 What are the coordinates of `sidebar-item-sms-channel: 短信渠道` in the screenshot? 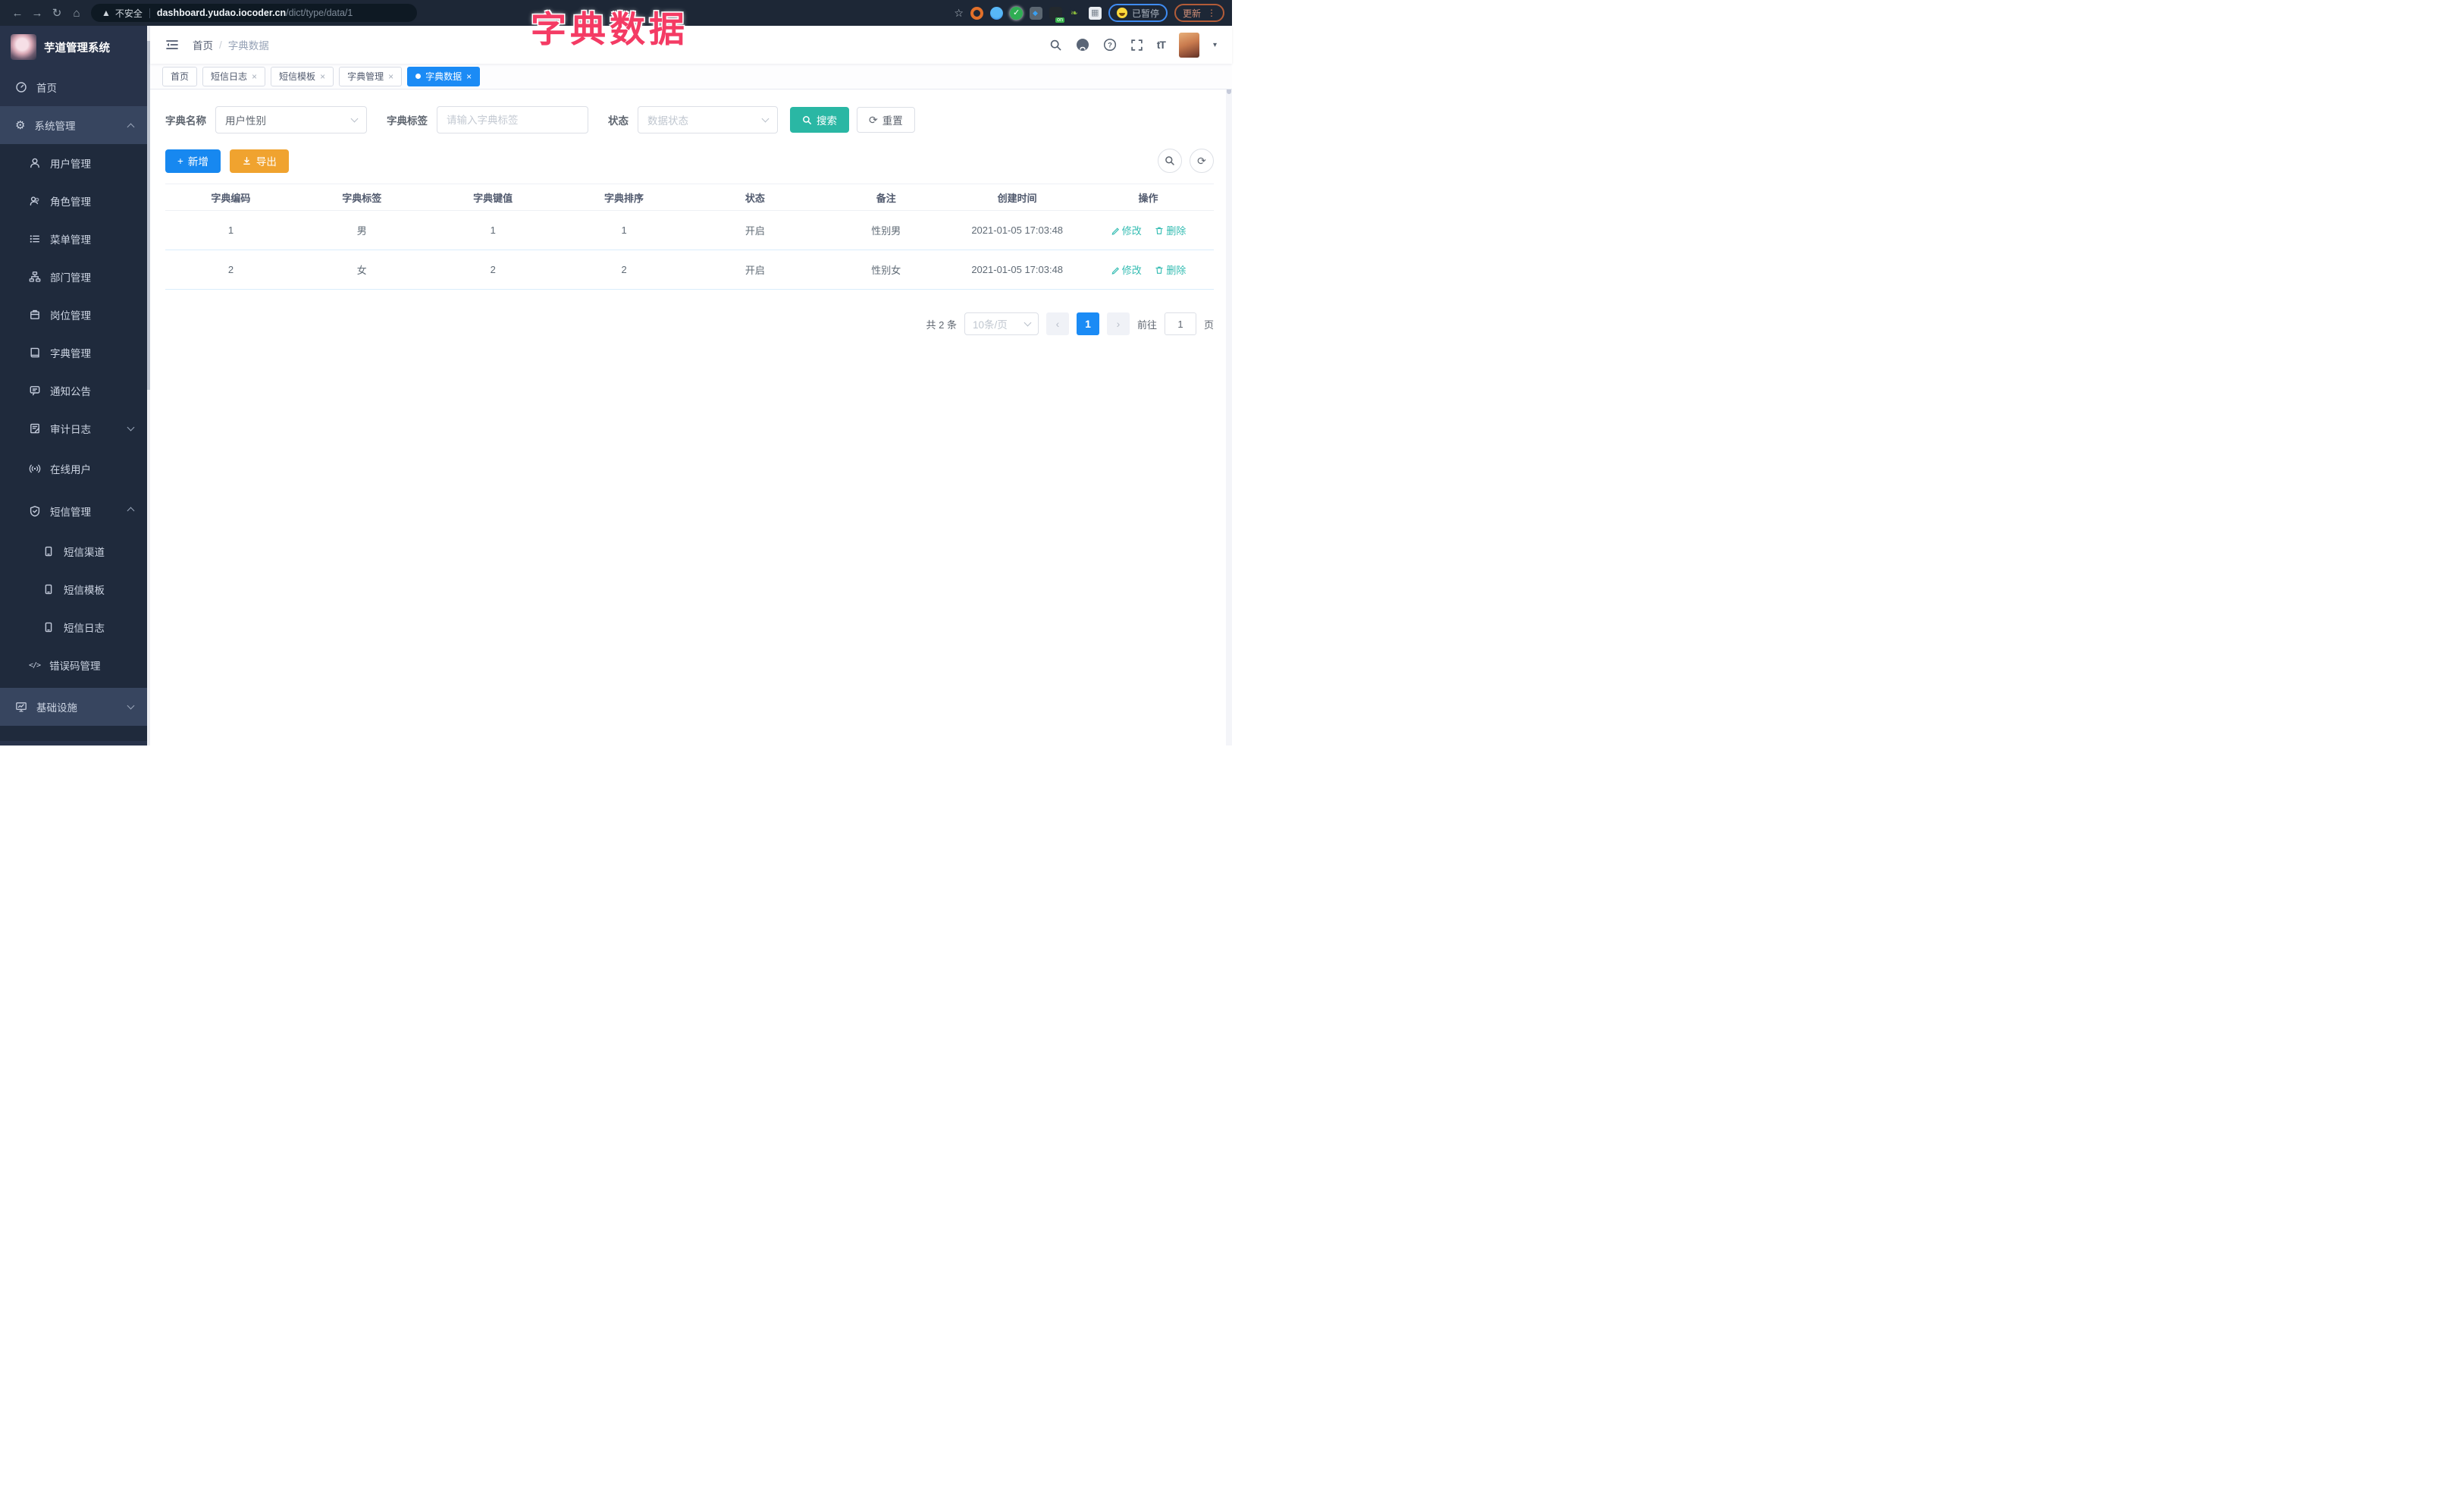 It's located at (75, 551).